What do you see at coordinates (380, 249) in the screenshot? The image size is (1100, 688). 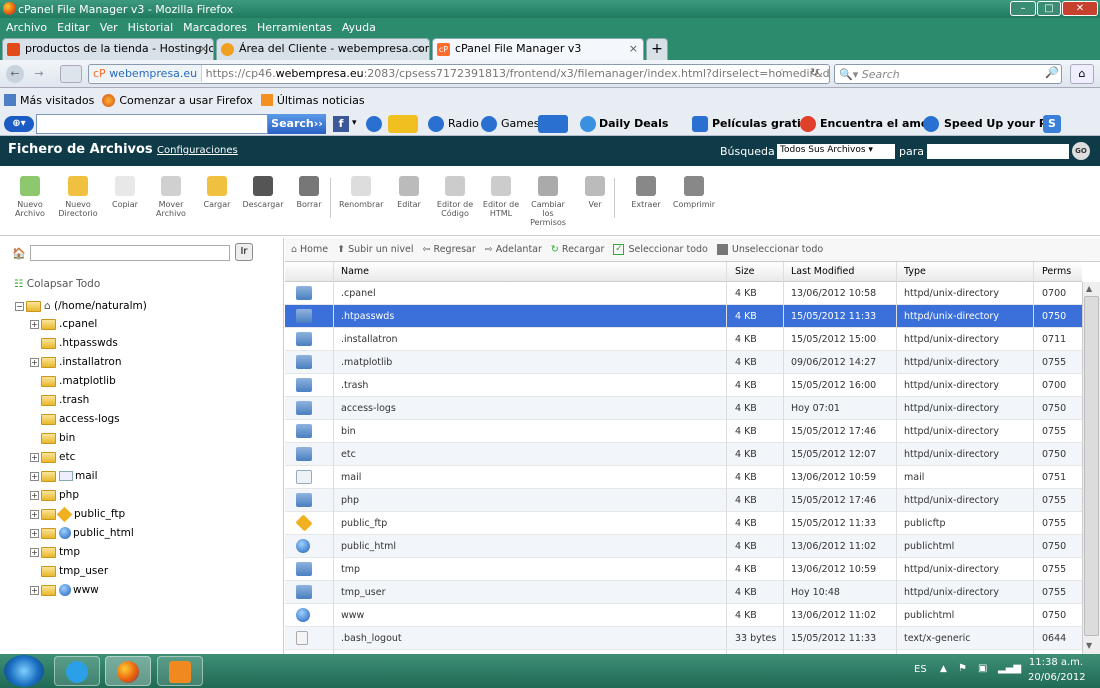 I see `up-level-link: Subir un nivel` at bounding box center [380, 249].